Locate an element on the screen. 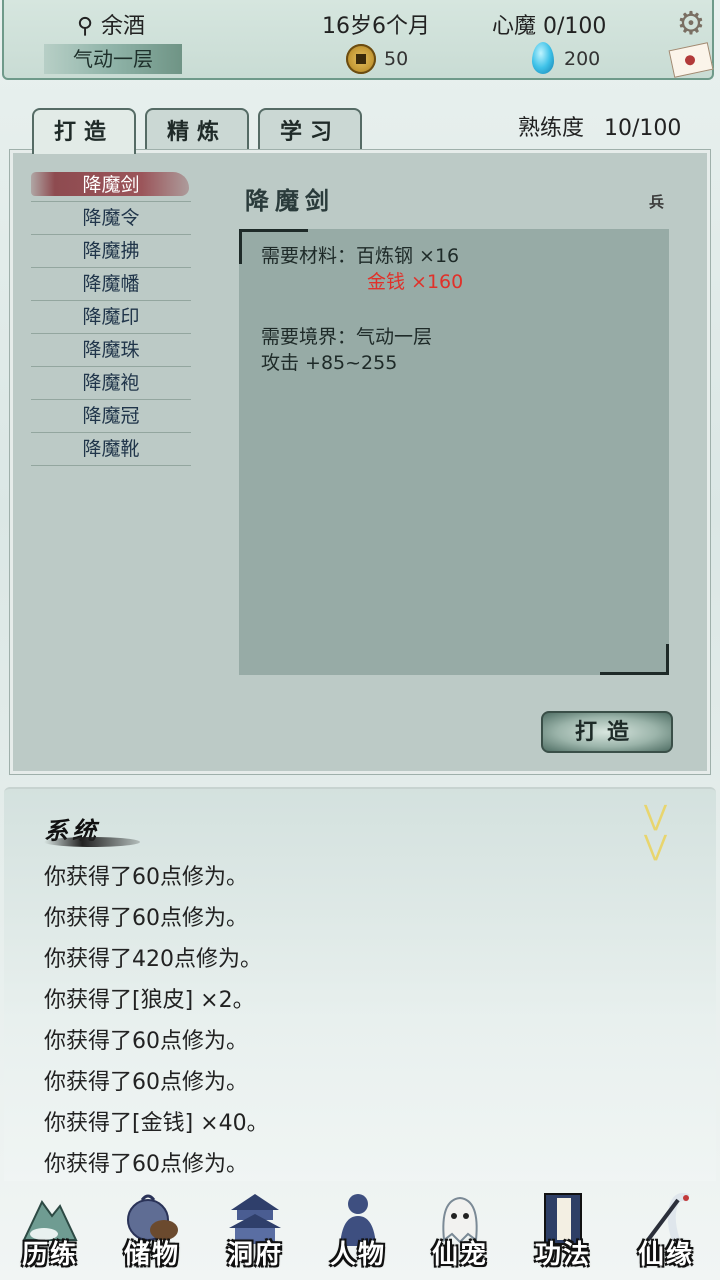  mail-icon is located at coordinates (691, 60).